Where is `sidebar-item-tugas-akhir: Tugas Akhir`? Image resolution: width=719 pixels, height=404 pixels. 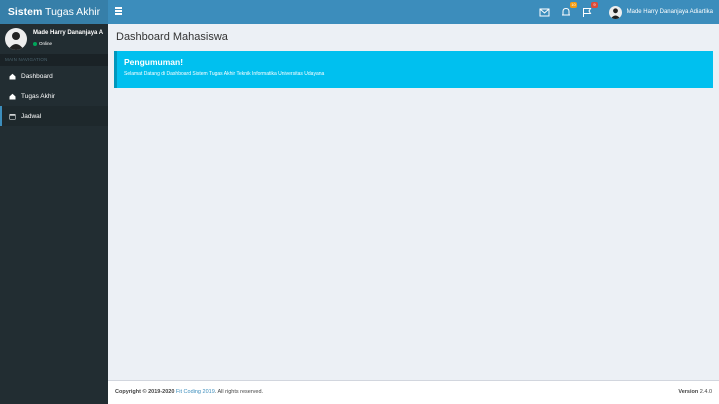 sidebar-item-tugas-akhir: Tugas Akhir is located at coordinates (54, 96).